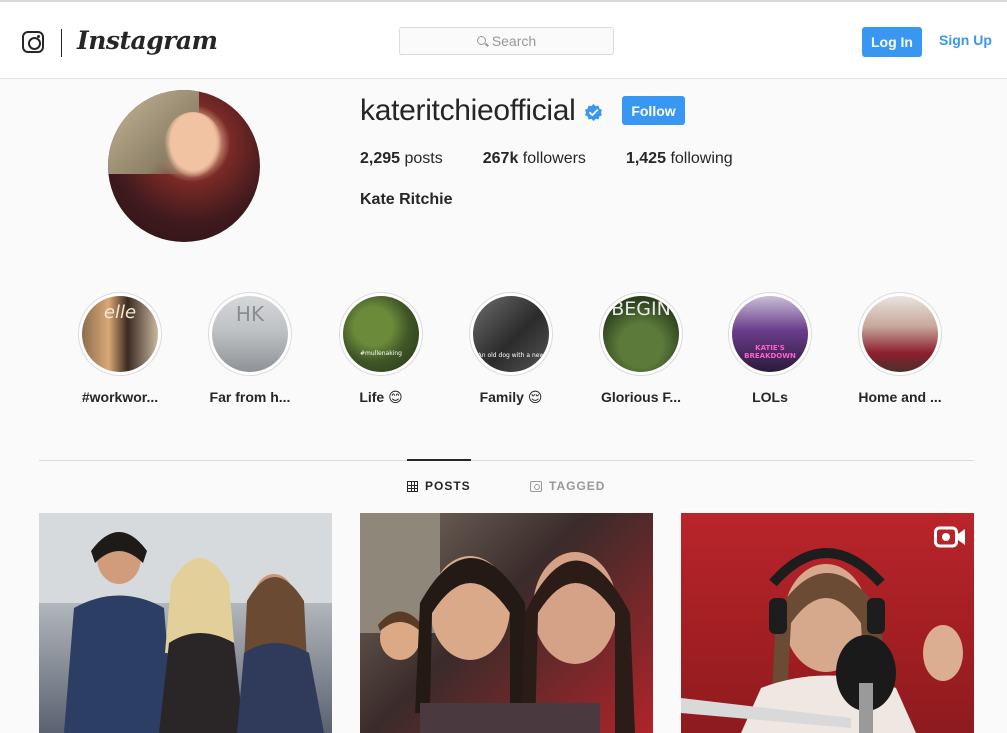 Image resolution: width=1007 pixels, height=733 pixels. What do you see at coordinates (770, 397) in the screenshot?
I see `highlight-label: LOLs` at bounding box center [770, 397].